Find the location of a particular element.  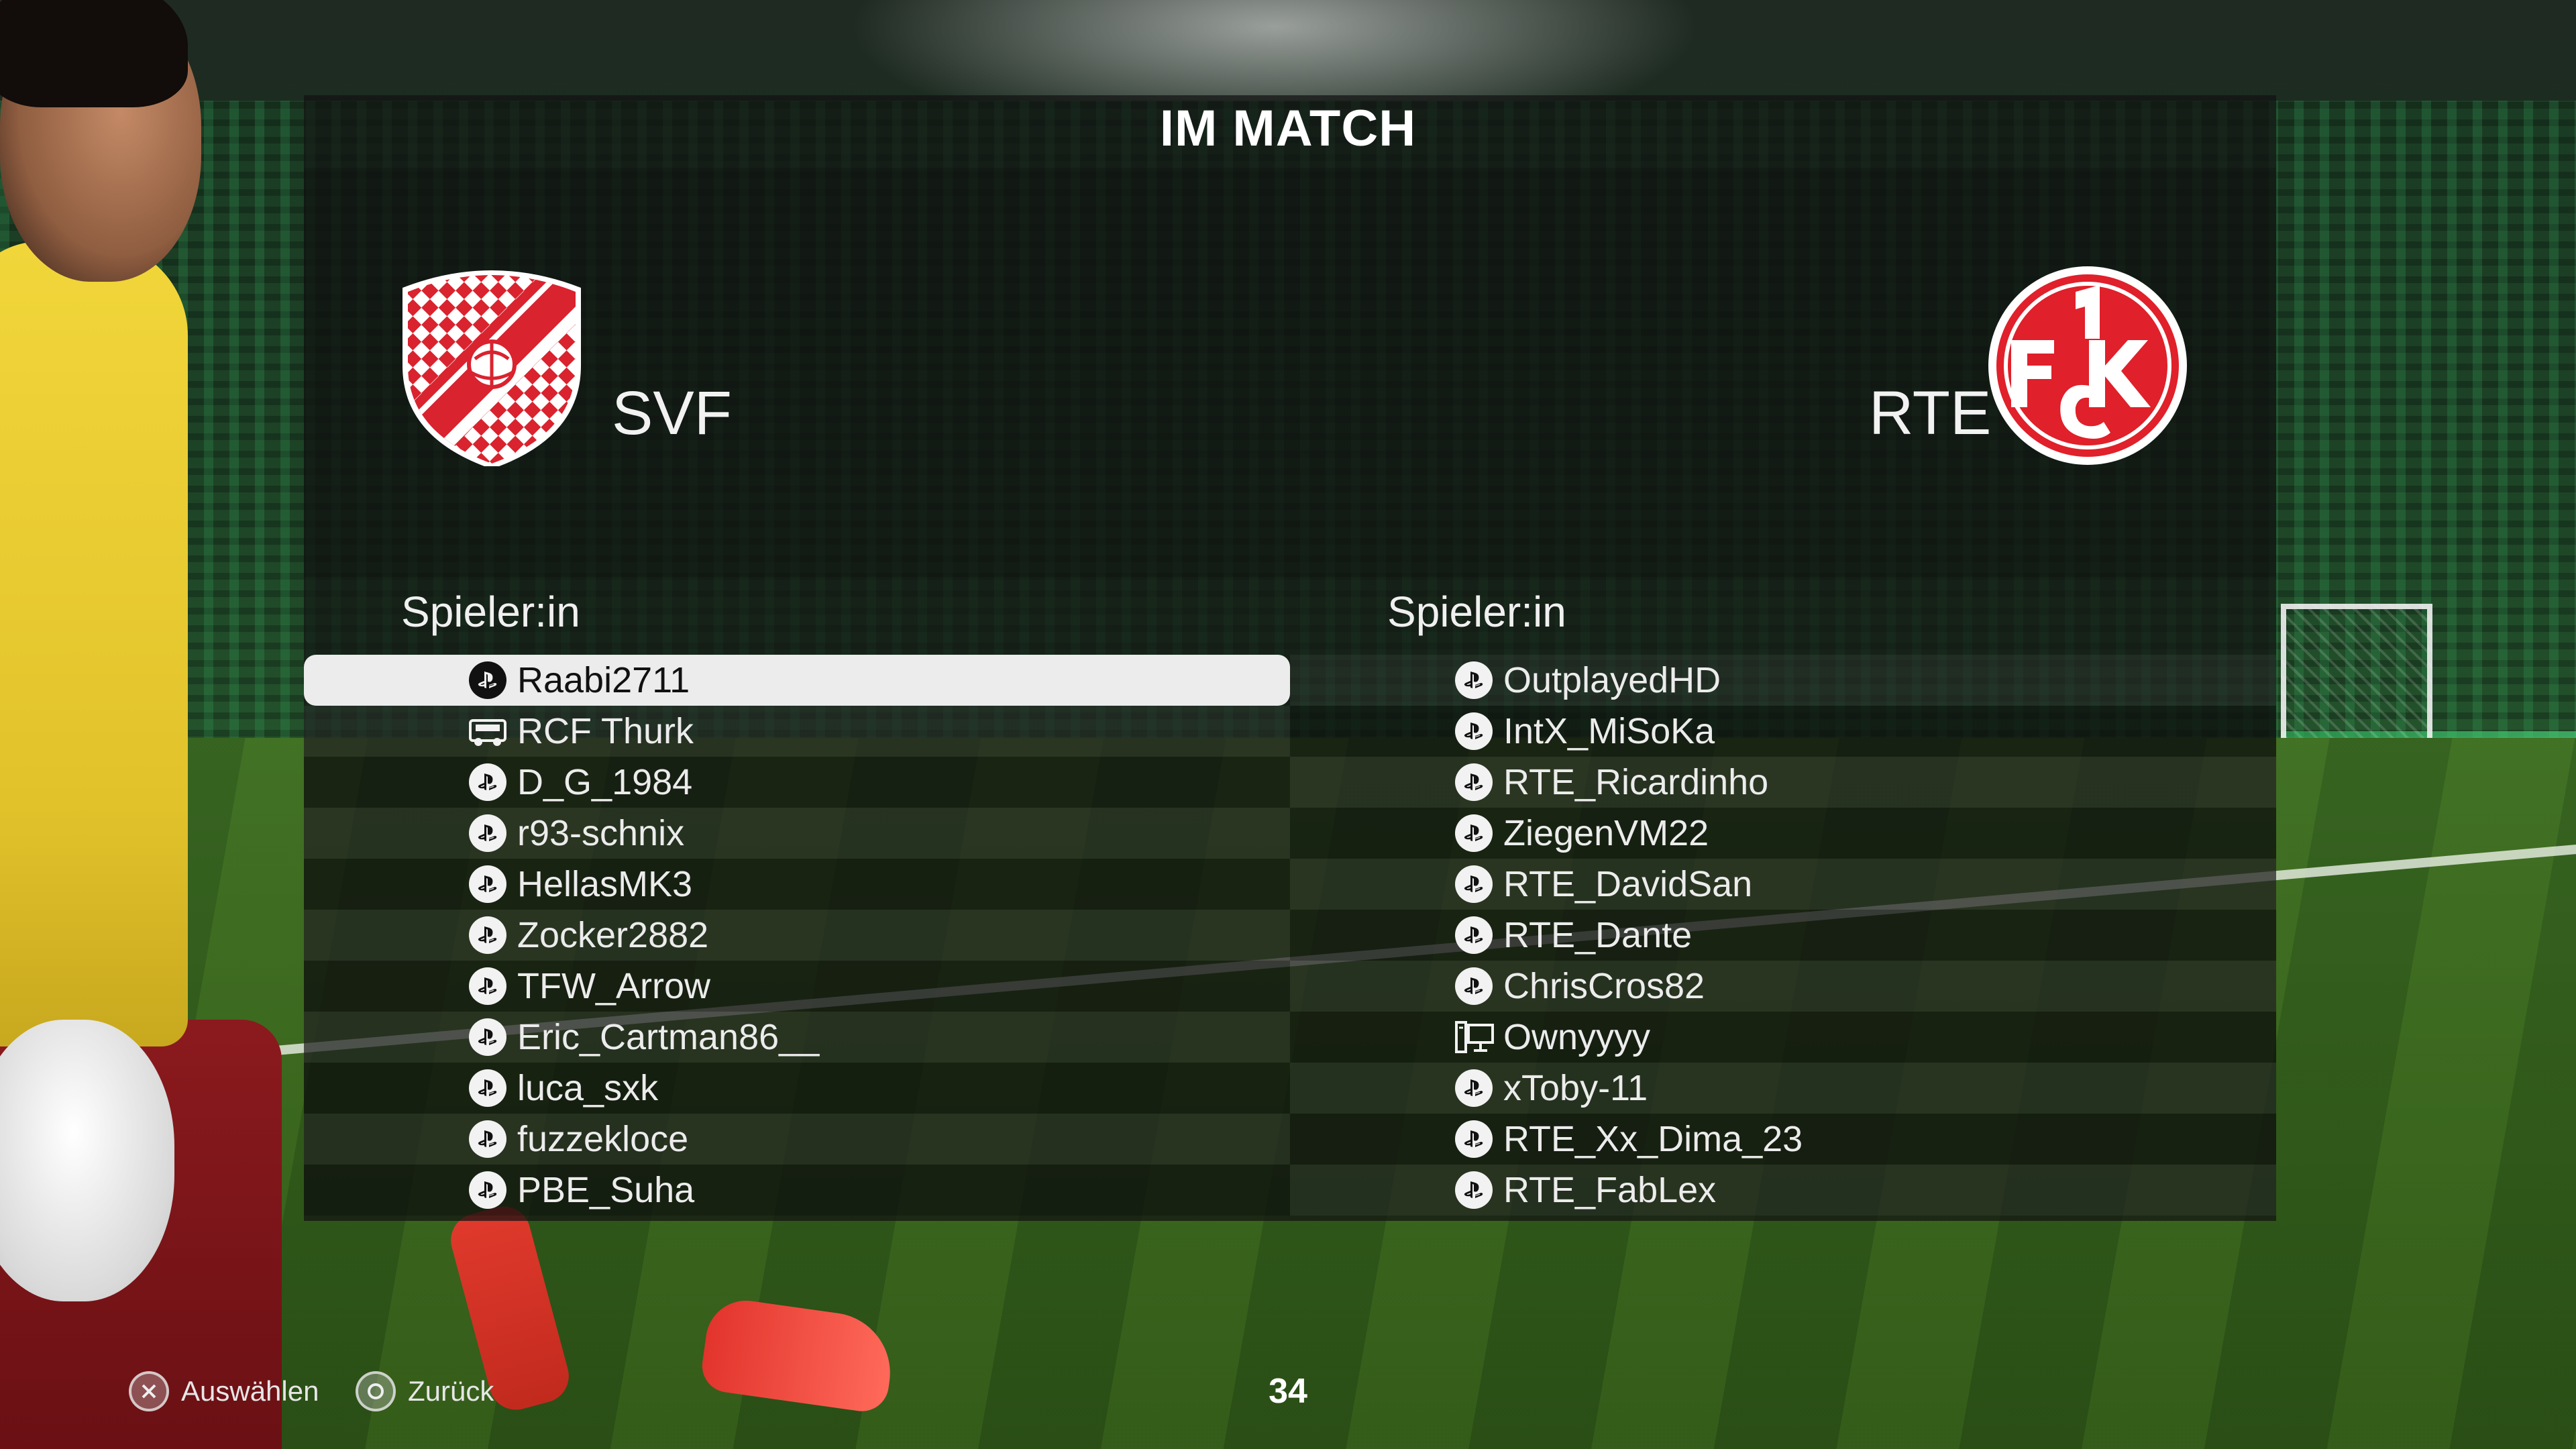

player-row: ChrisCros82 is located at coordinates (1783, 986).